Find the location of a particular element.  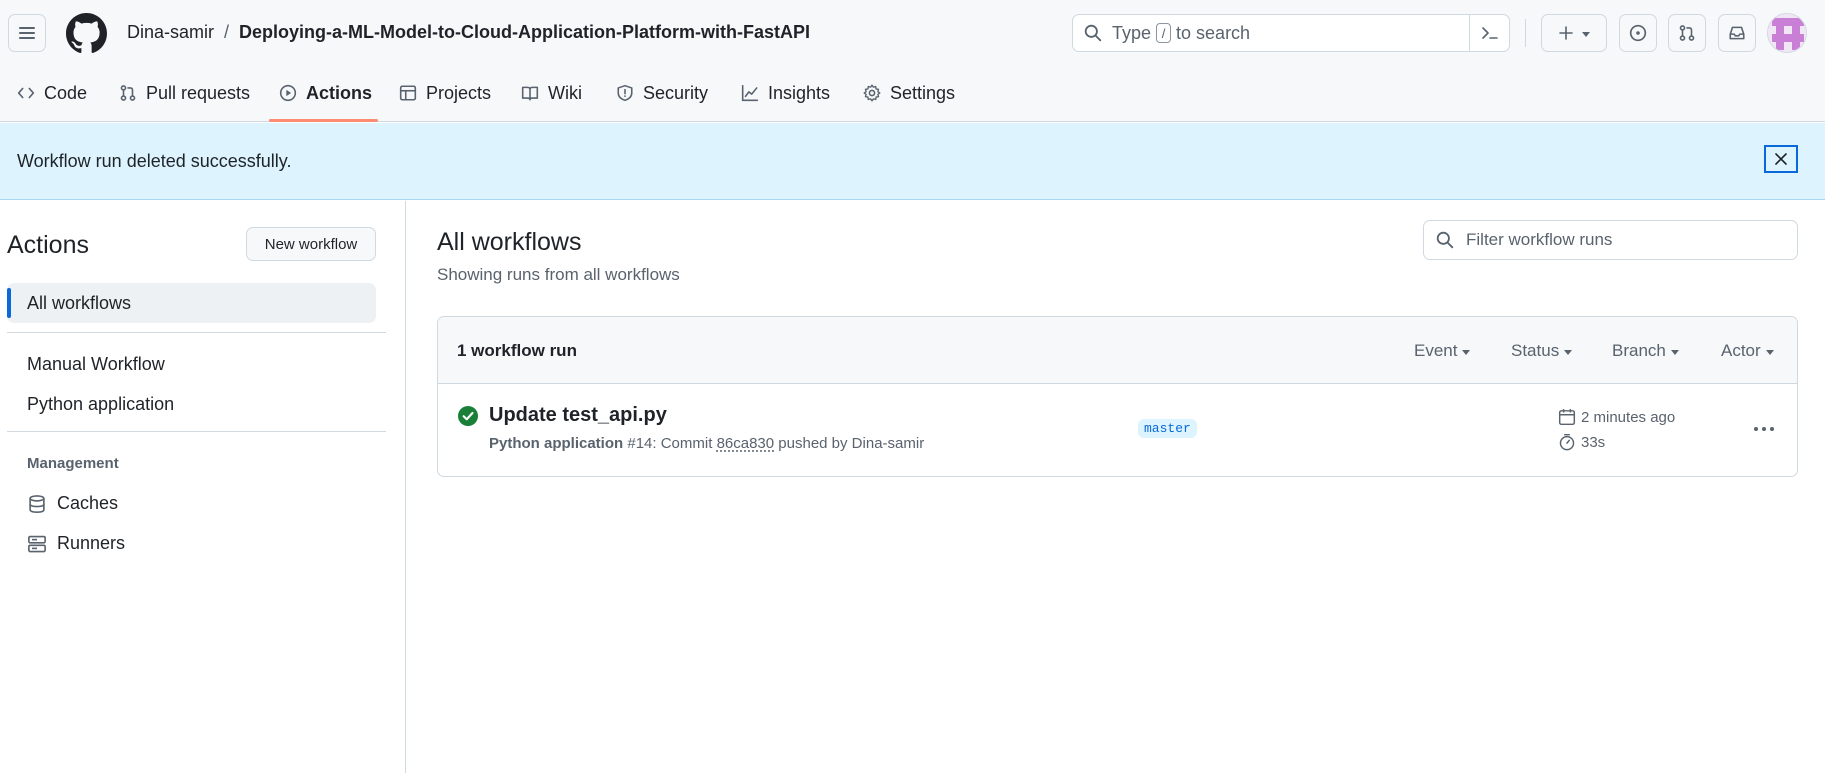

calendar-icon is located at coordinates (1567, 417).